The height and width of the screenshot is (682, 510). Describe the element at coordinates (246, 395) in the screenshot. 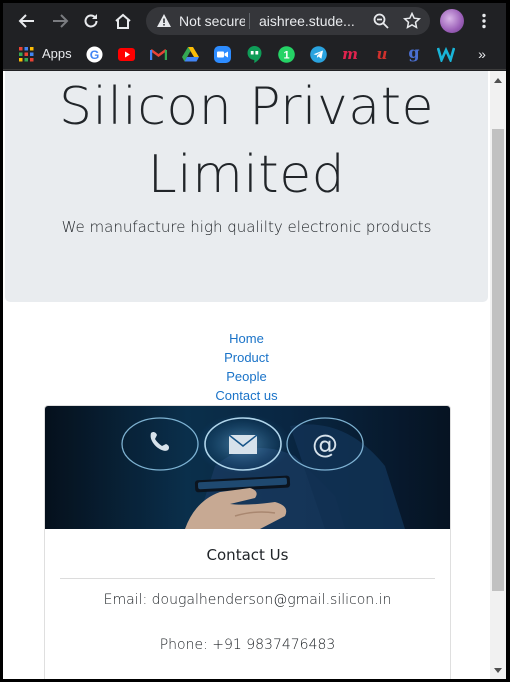

I see `nav-link-contact: Contact us` at that location.